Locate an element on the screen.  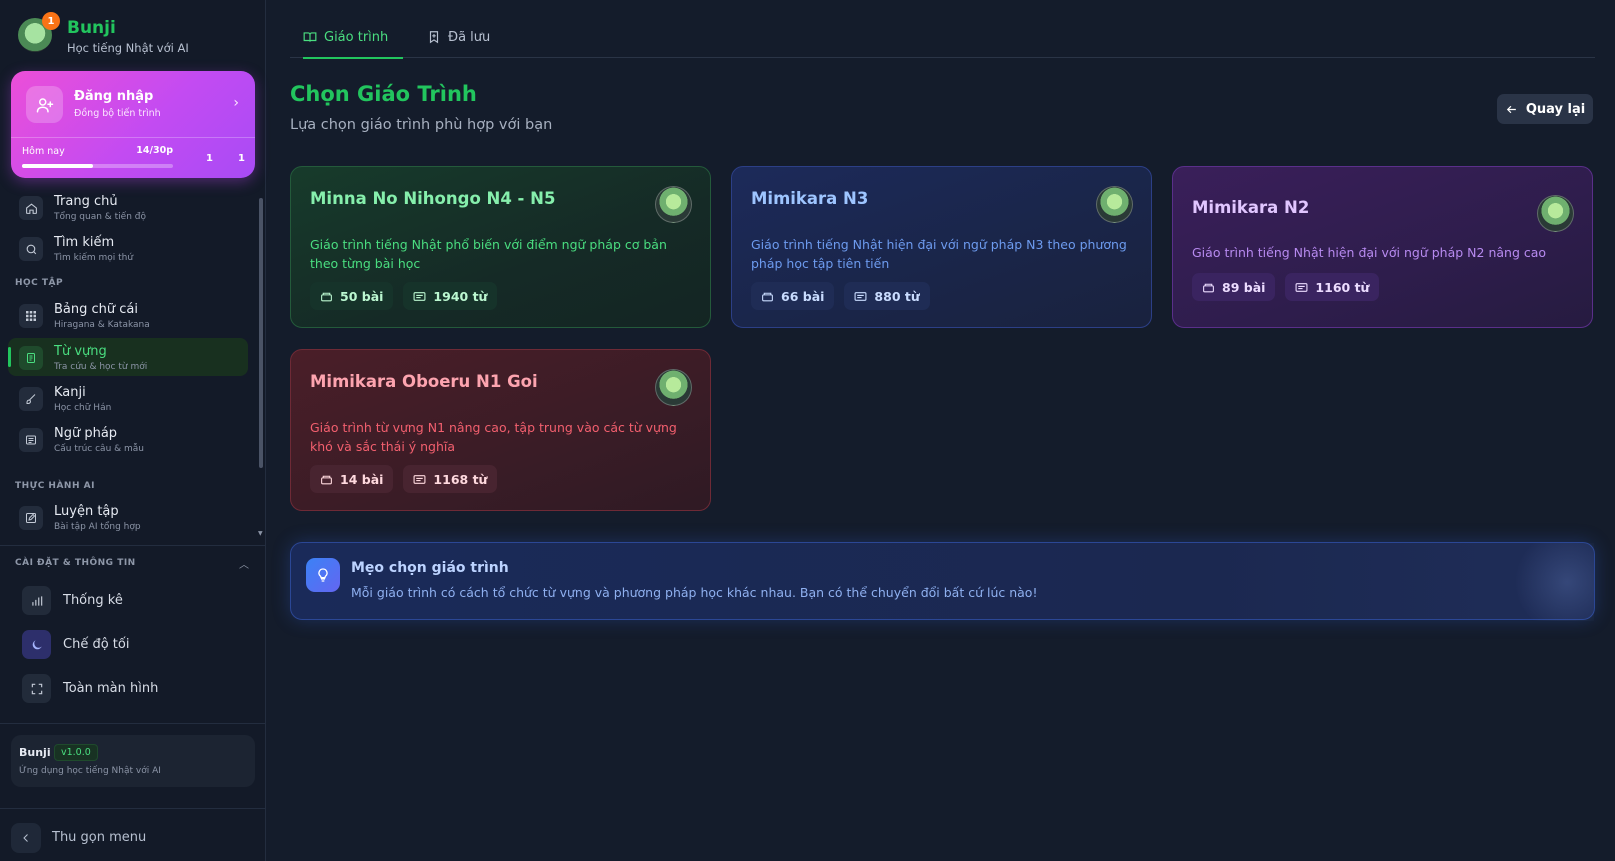
app-description: Ứng dụng học tiếng Nhật với AI is located at coordinates (90, 771).